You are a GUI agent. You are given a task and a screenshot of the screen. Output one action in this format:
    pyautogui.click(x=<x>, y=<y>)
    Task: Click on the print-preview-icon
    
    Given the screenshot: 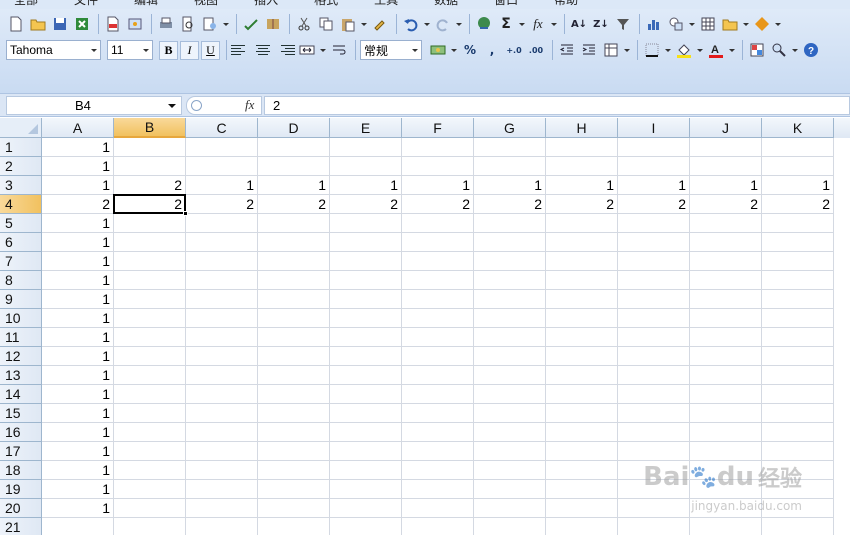 What is the action you would take?
    pyautogui.click(x=188, y=24)
    